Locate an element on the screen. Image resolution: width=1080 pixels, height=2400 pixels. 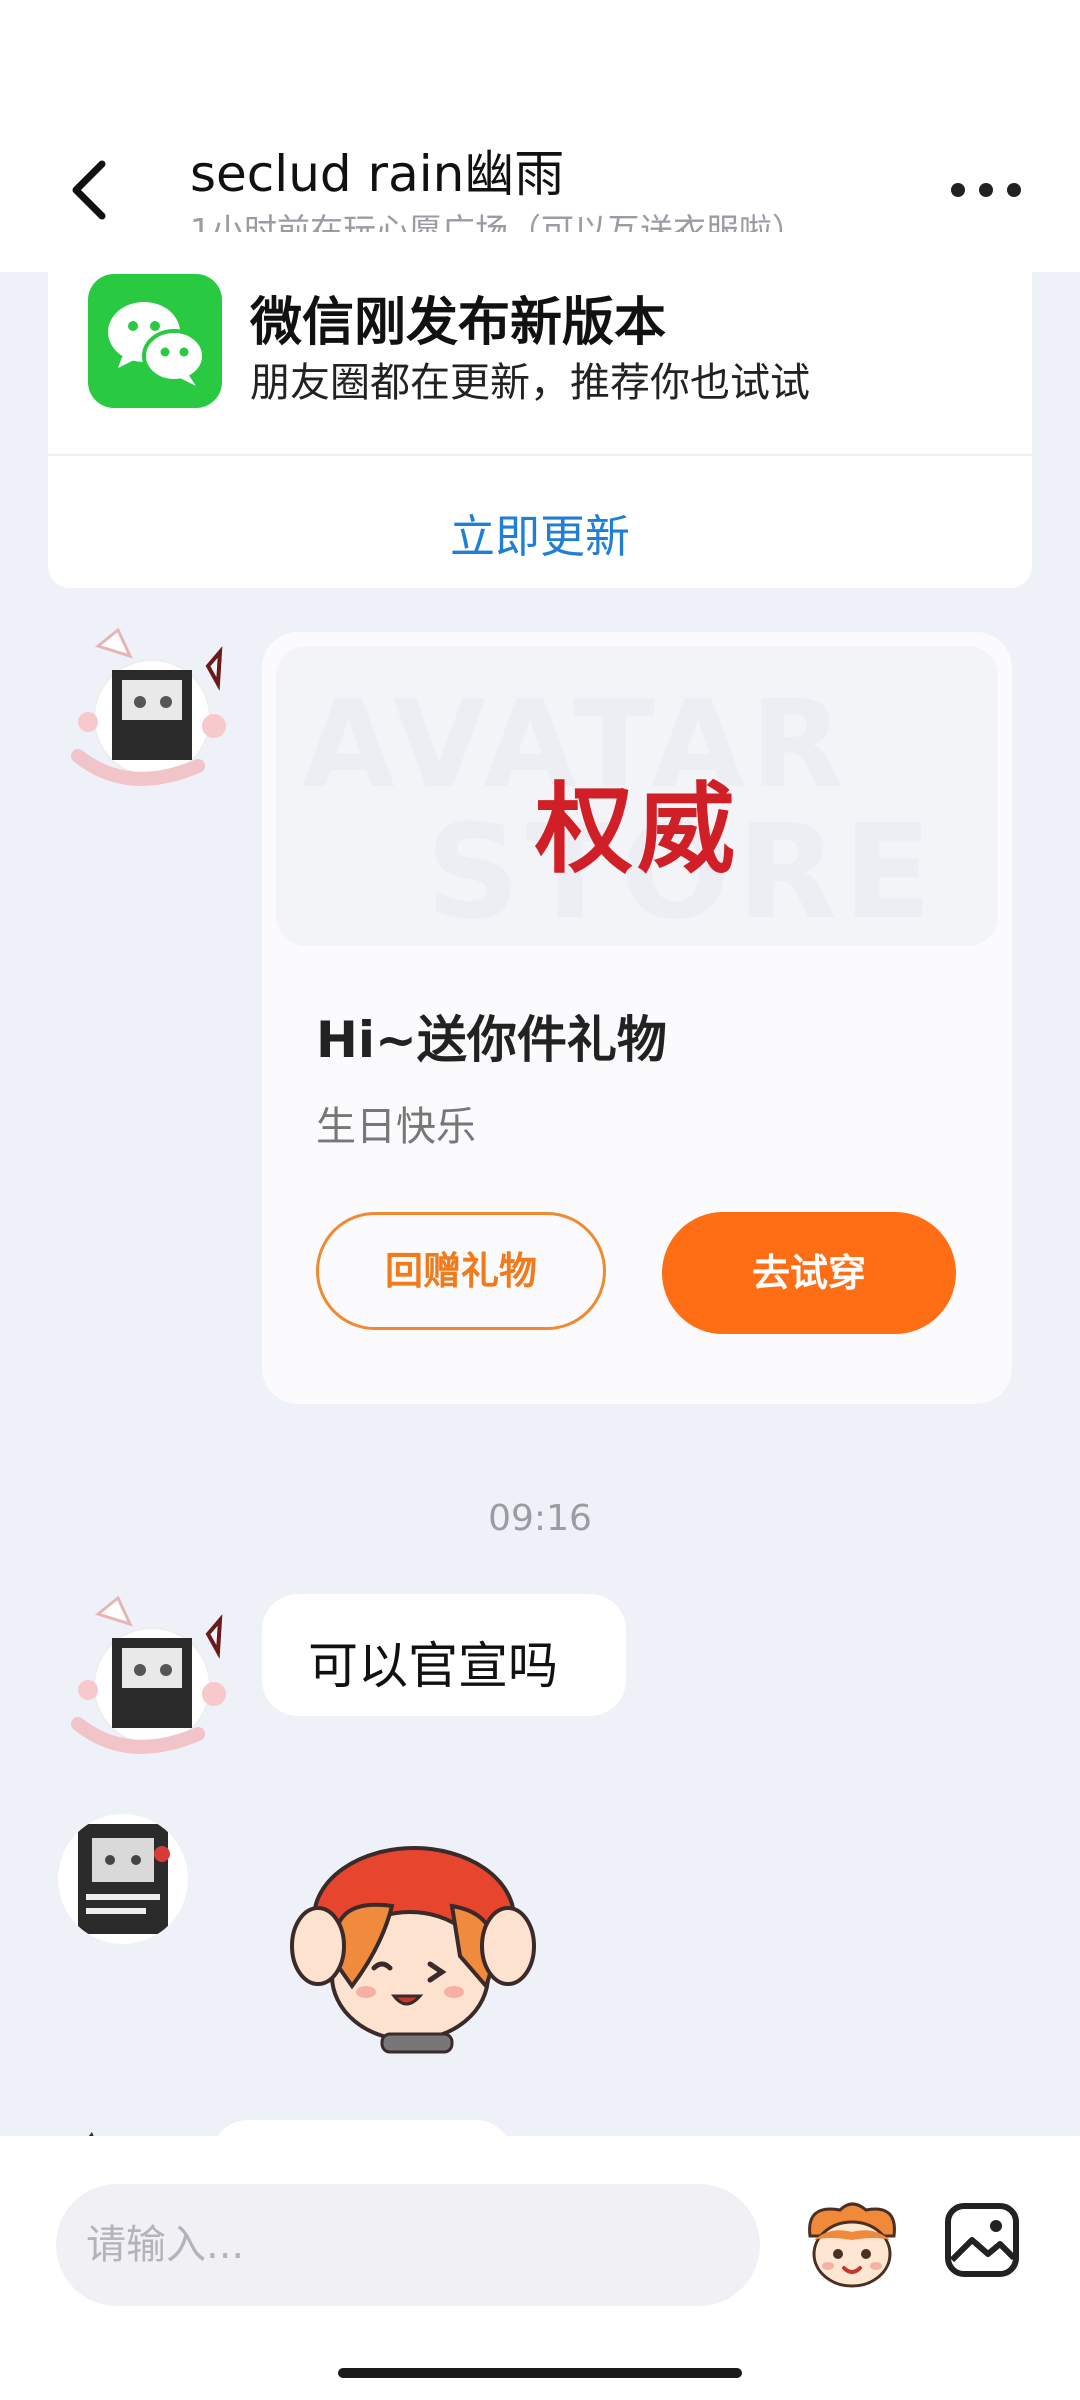
chat-header: seclud rain幽雨 1小时前在玩心愿广场（可以互送衣服啦） is located at coordinates (540, 136).